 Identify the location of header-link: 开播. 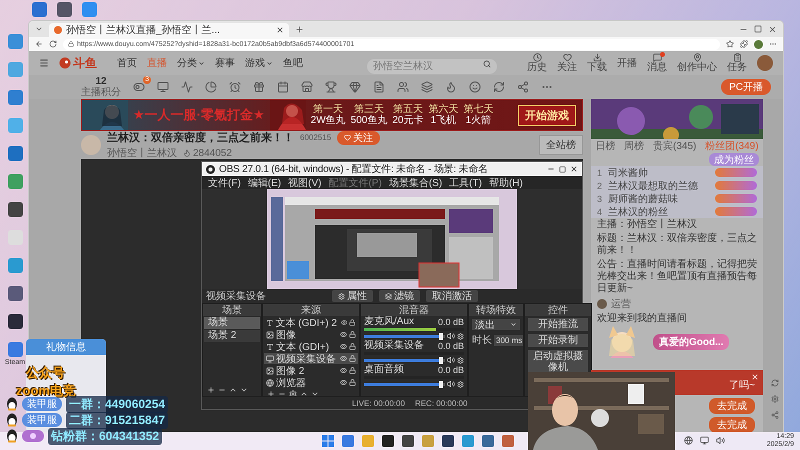
(627, 63).